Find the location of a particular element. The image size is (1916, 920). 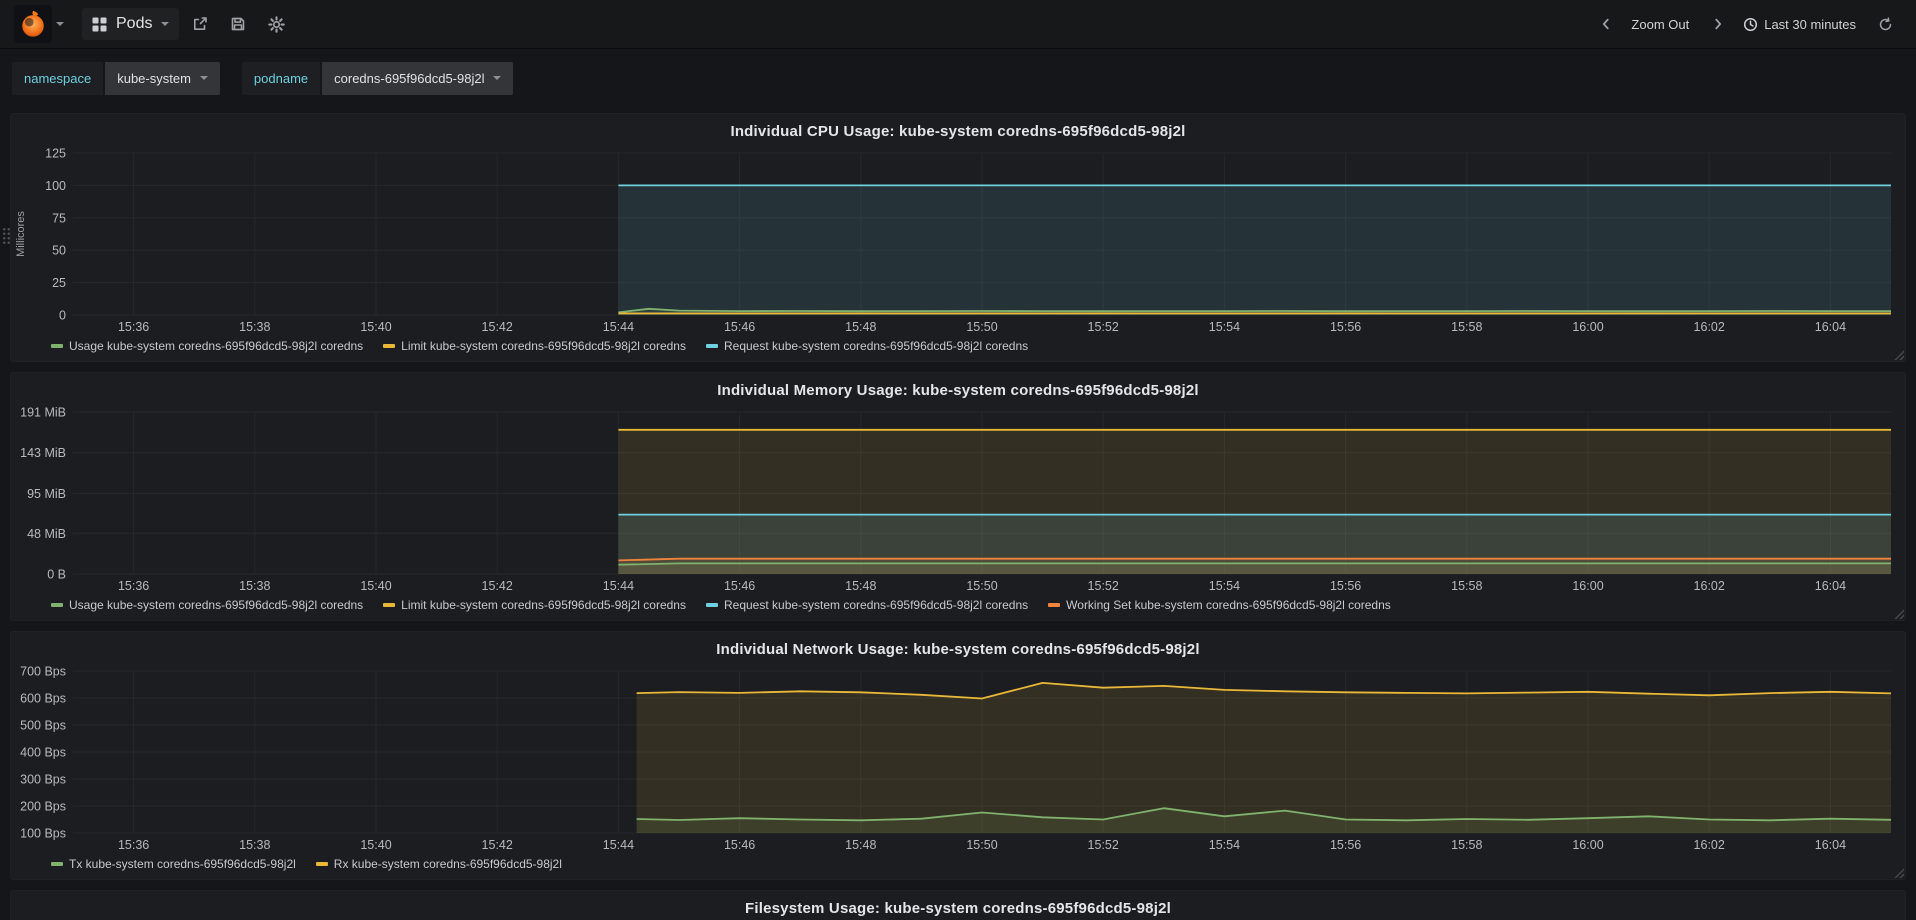

refresh-icon is located at coordinates (1885, 23).